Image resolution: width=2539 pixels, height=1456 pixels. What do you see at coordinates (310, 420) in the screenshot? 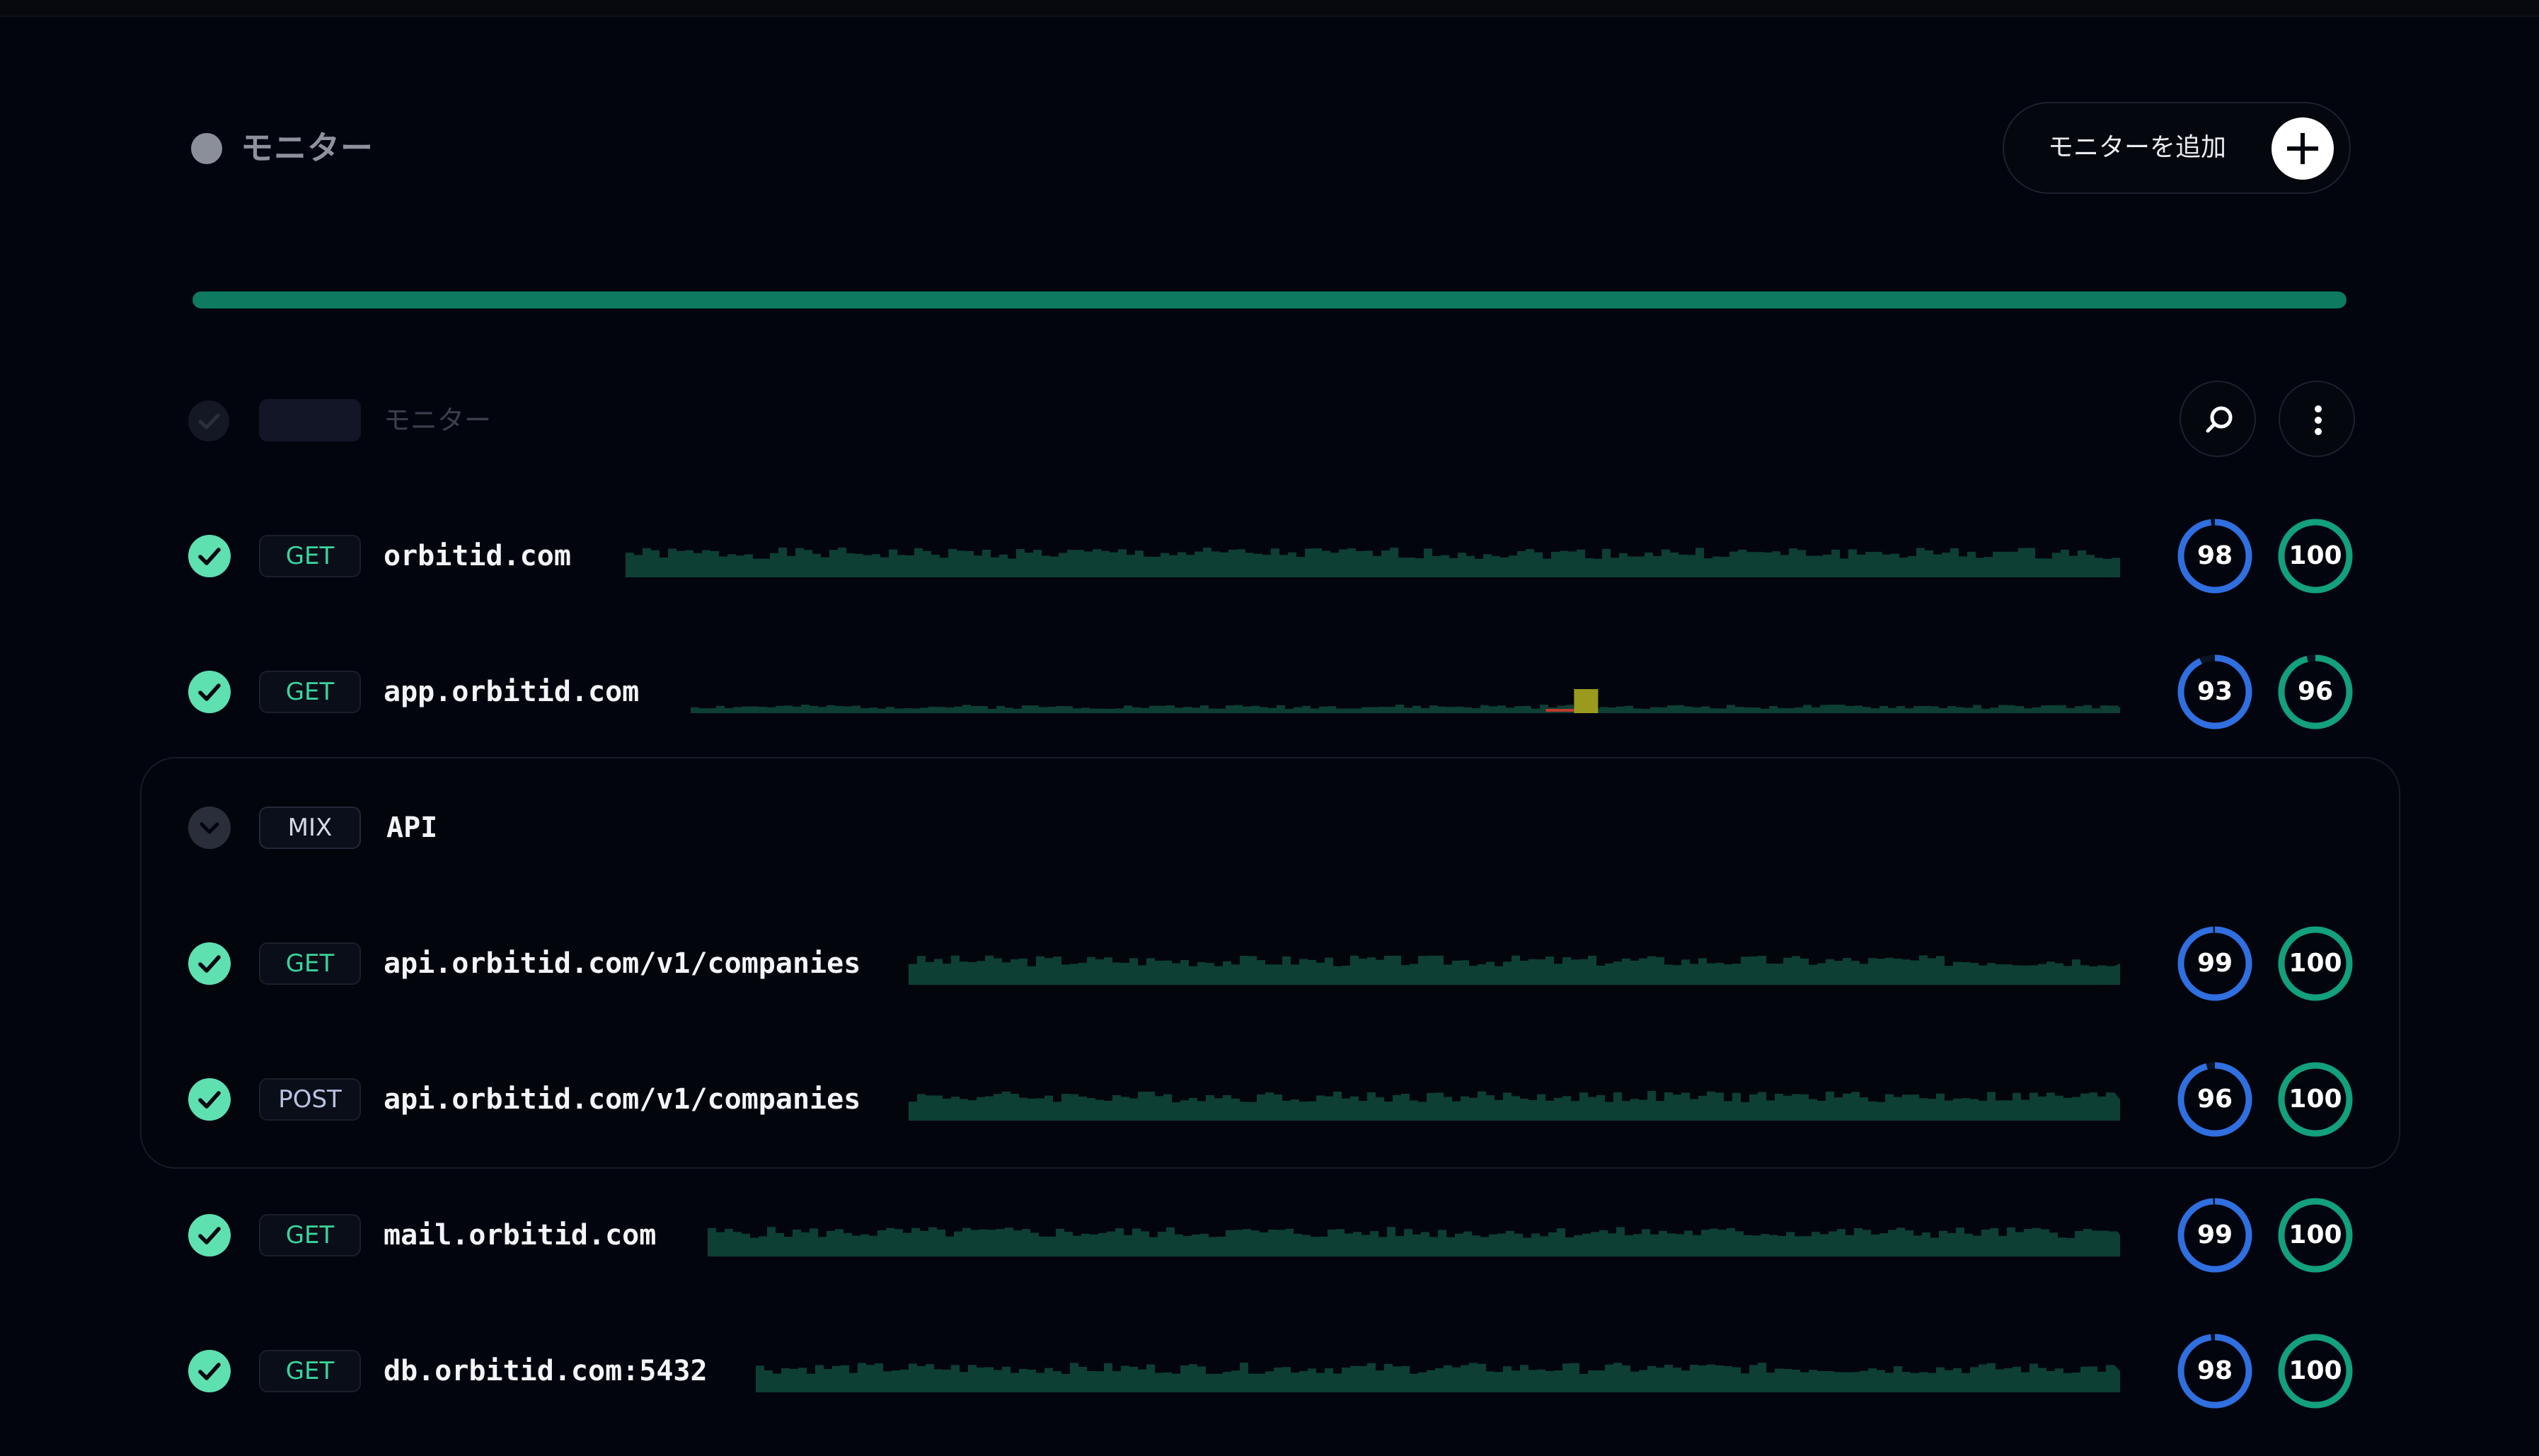
I see `method-filter-placeholder` at bounding box center [310, 420].